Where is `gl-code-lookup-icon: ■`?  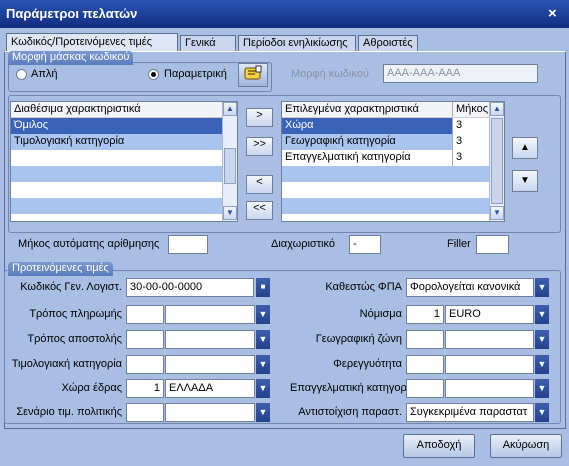 gl-code-lookup-icon: ■ is located at coordinates (263, 287).